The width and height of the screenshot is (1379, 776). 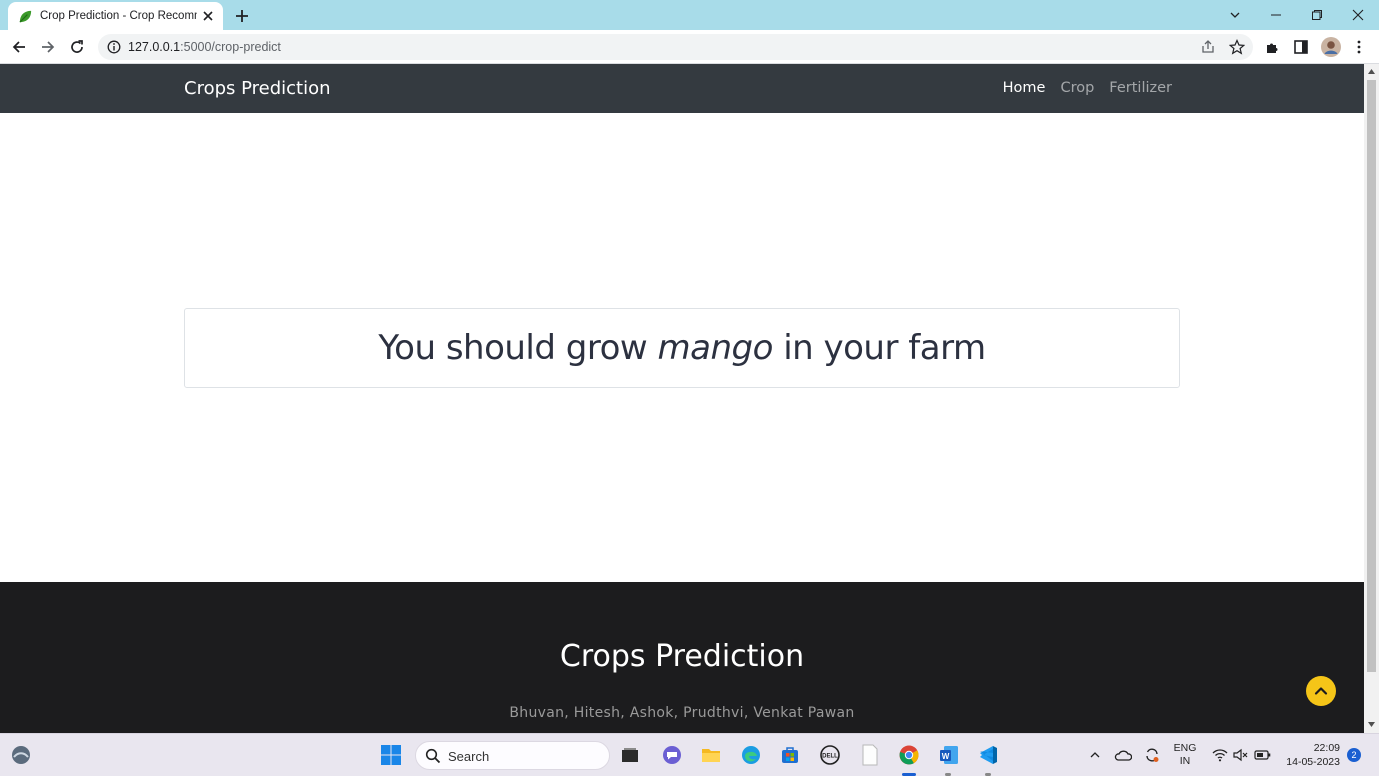 I want to click on browser-tab: Crop Prediction - Crop Recomme, so click(x=115, y=16).